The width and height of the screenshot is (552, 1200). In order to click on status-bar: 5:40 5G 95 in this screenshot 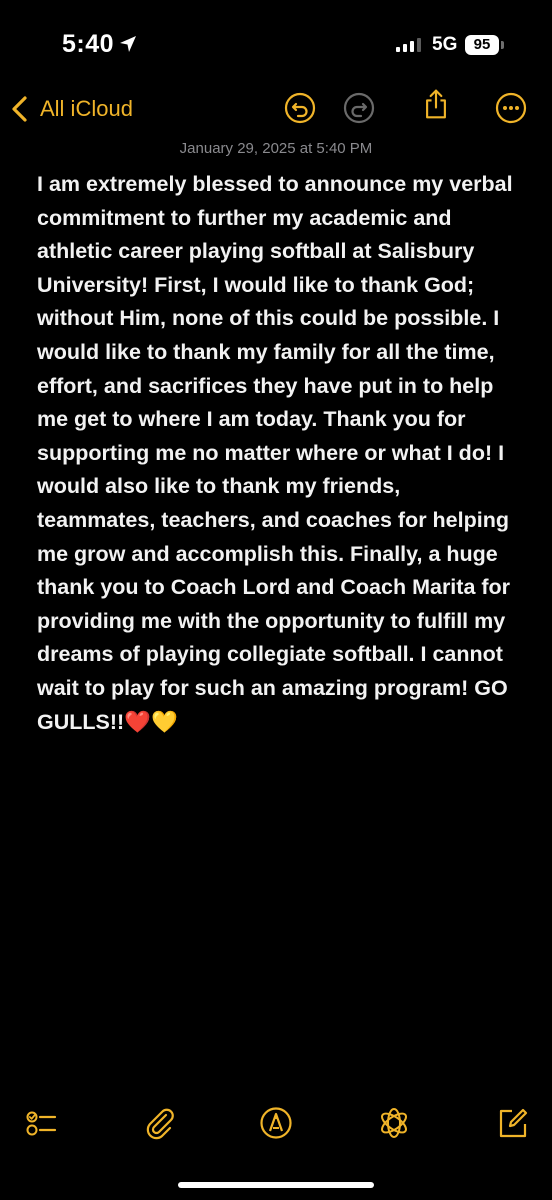, I will do `click(276, 35)`.